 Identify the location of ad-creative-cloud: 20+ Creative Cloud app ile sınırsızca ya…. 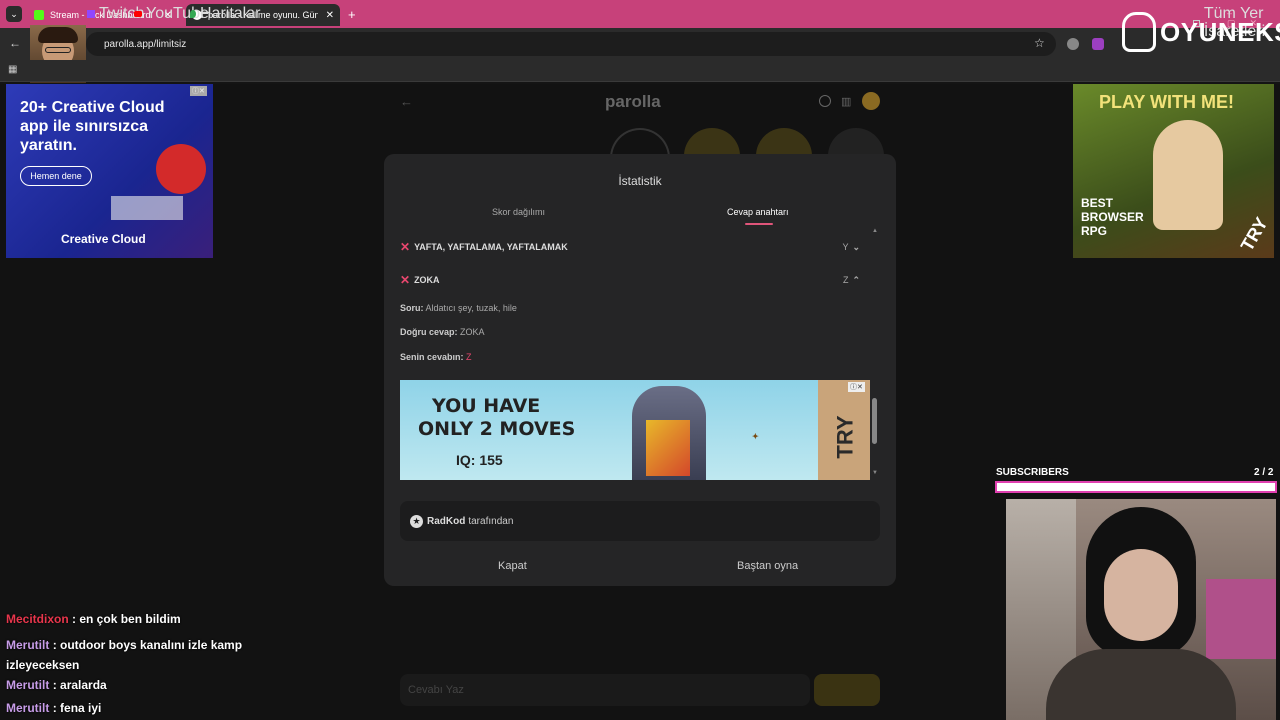
(109, 171).